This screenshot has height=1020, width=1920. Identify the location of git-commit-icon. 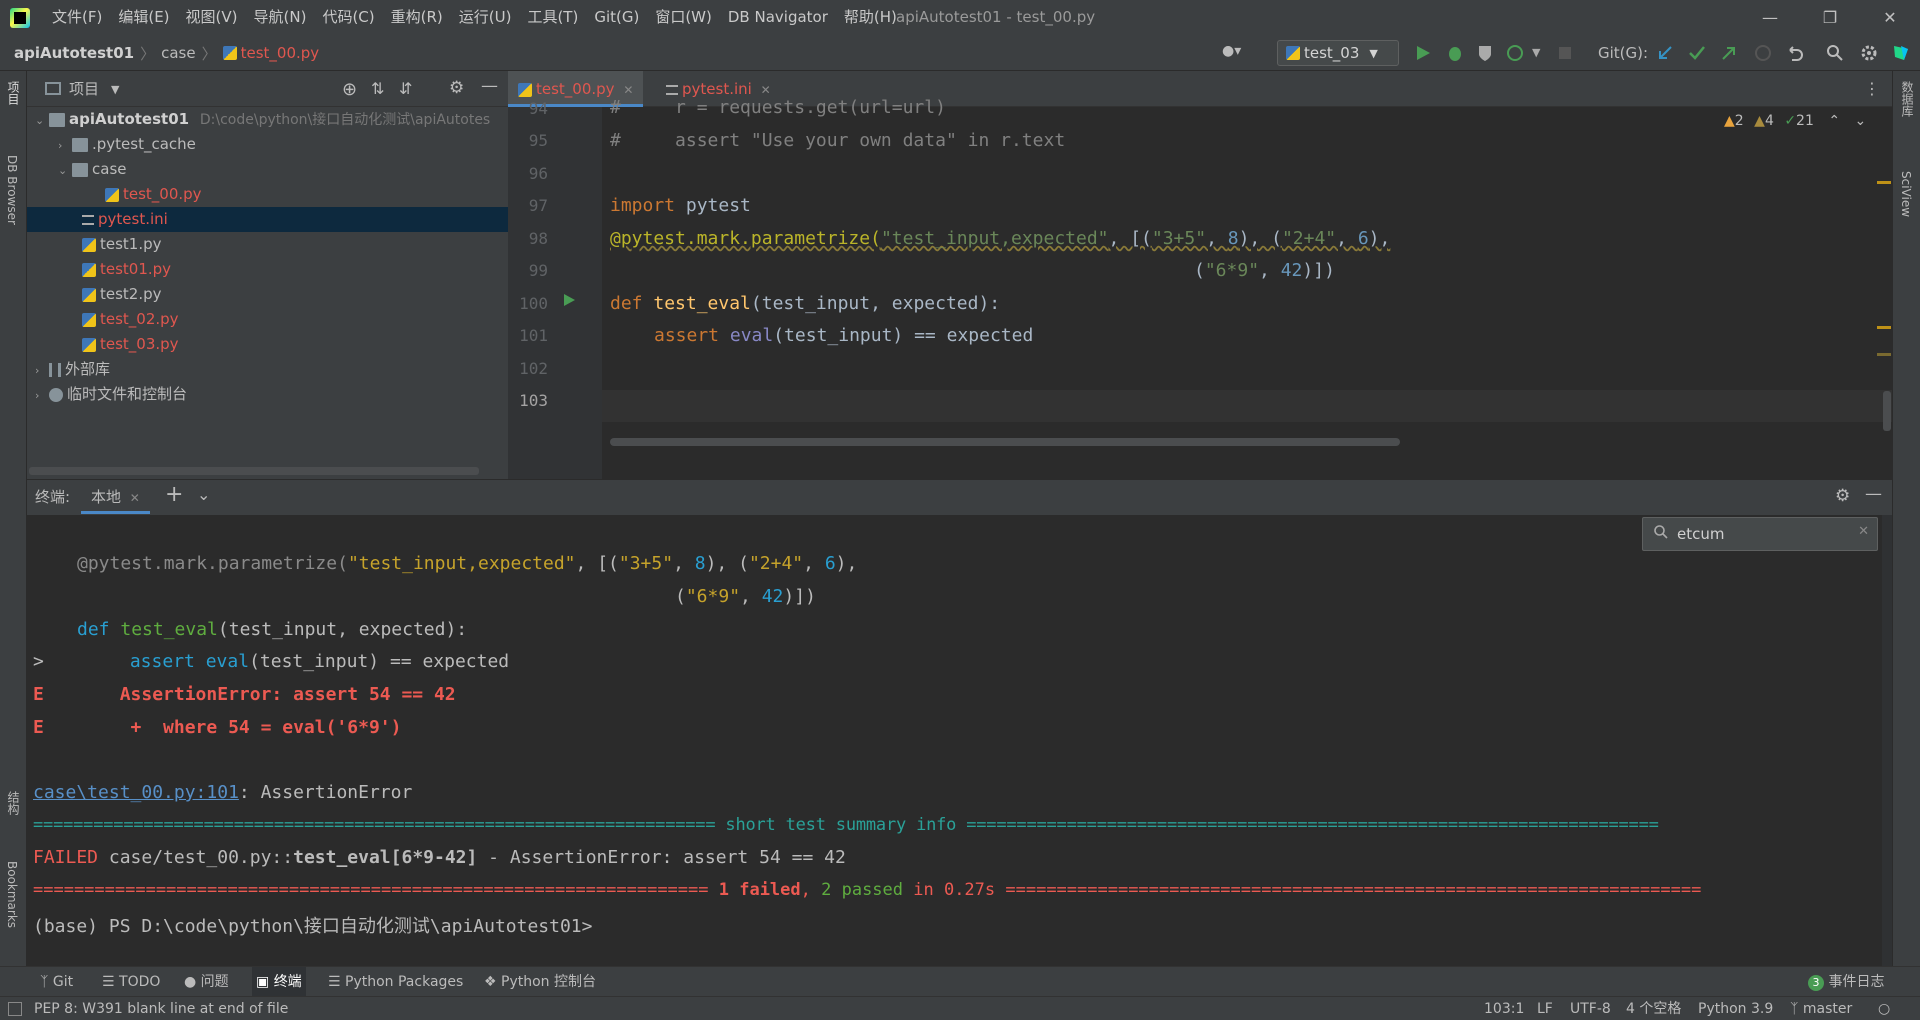
(1697, 53).